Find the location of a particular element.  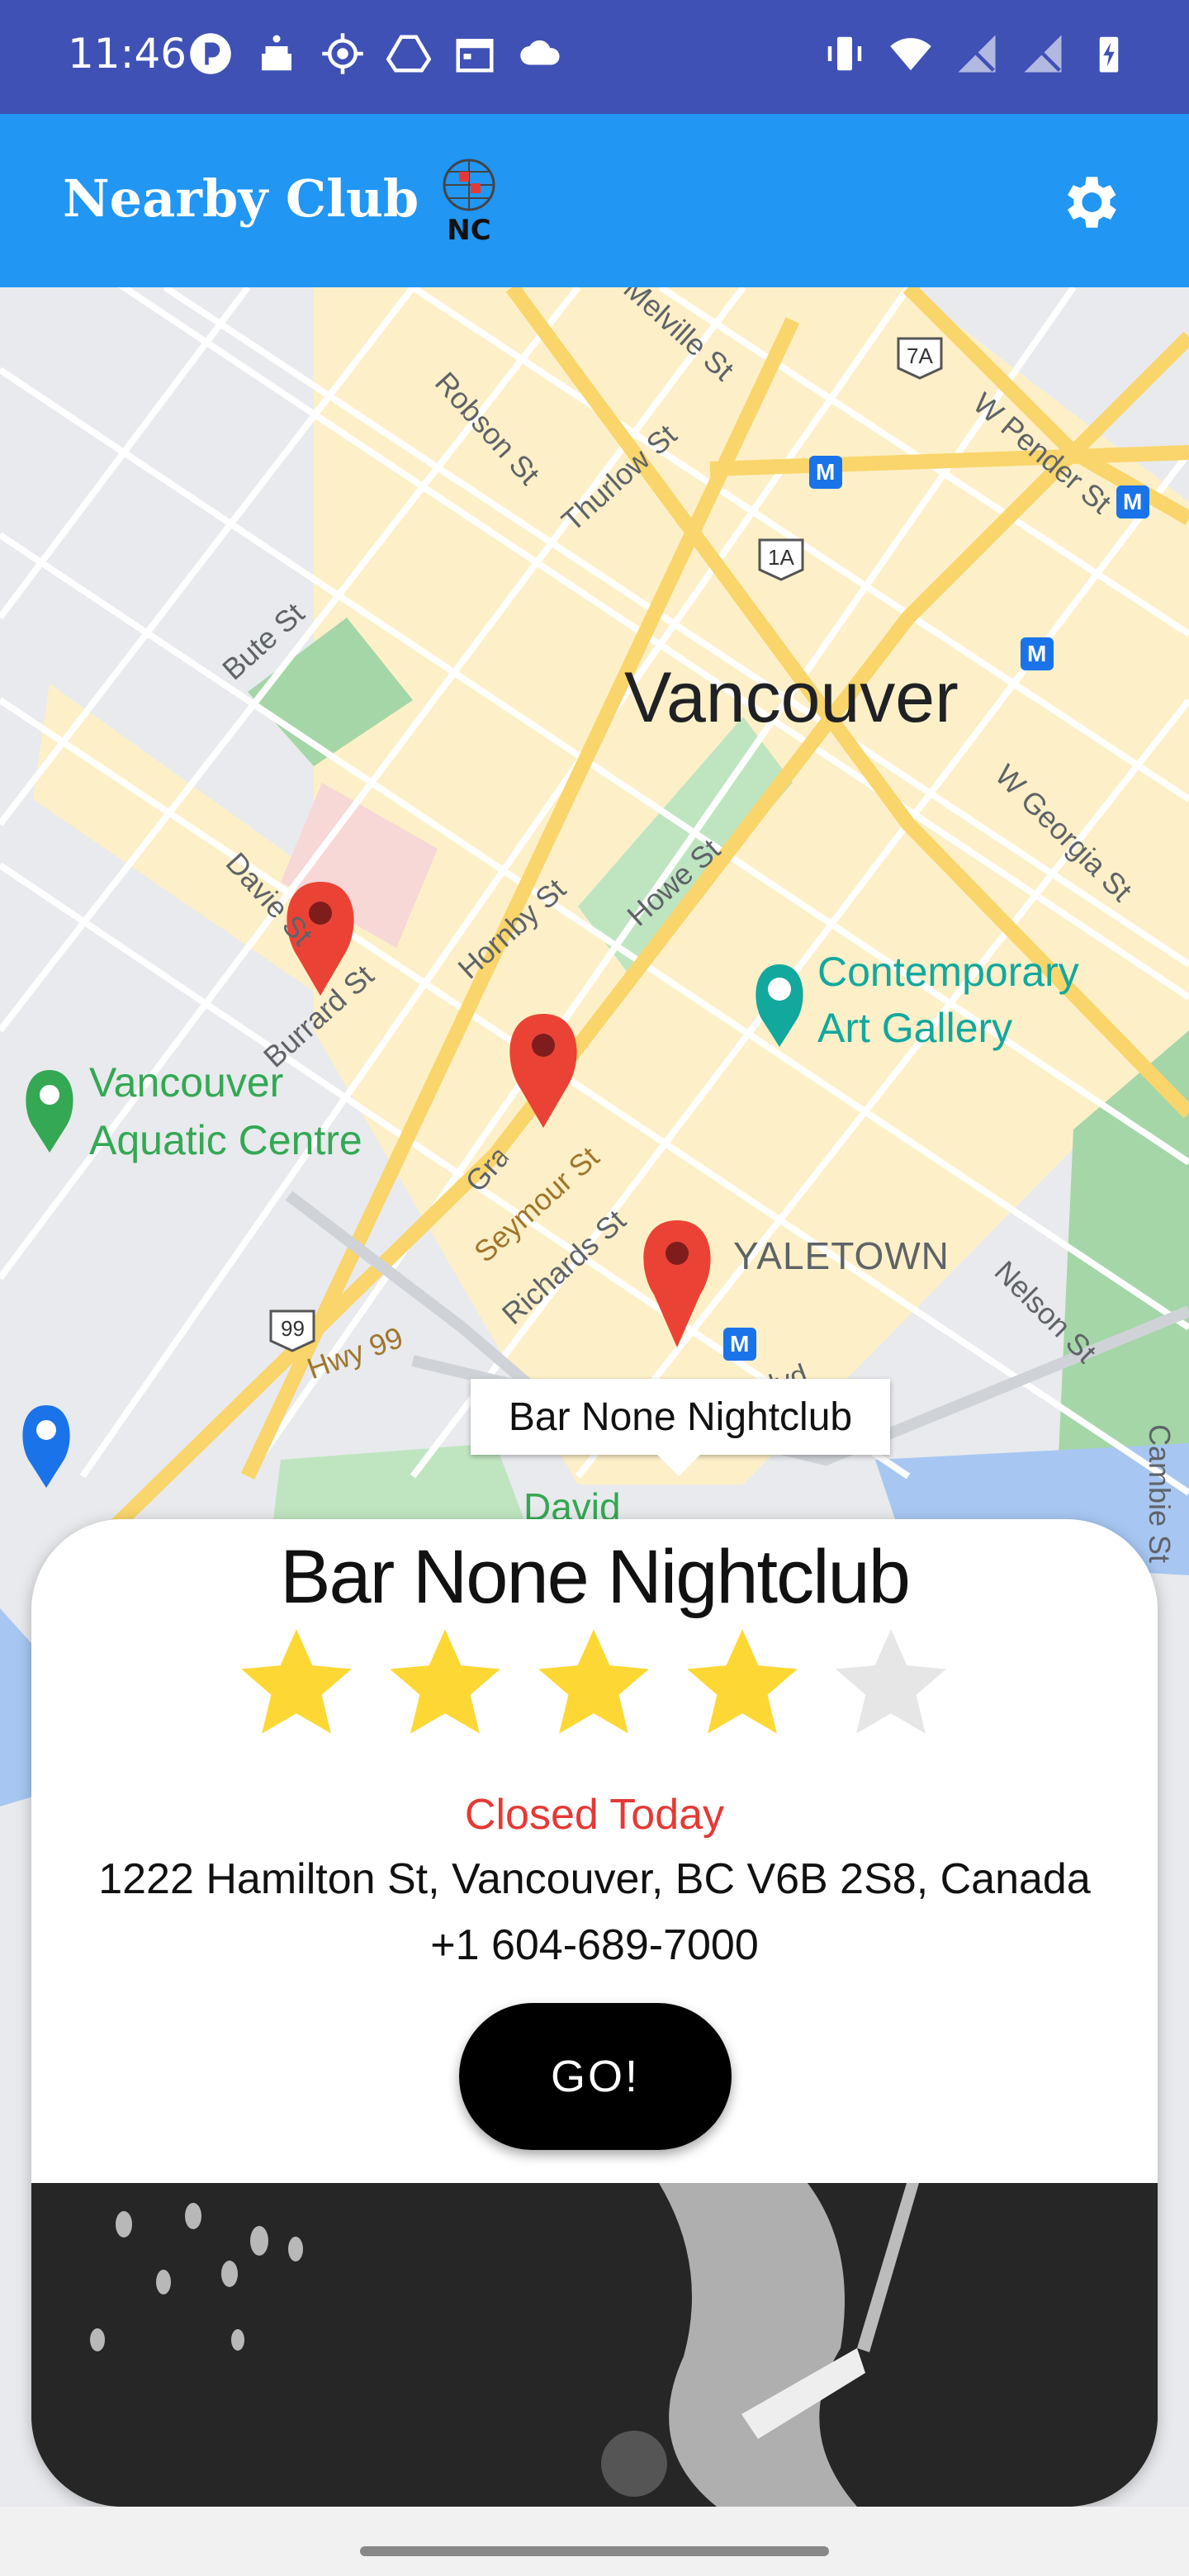

route-shield-label: 1A is located at coordinates (781, 557).